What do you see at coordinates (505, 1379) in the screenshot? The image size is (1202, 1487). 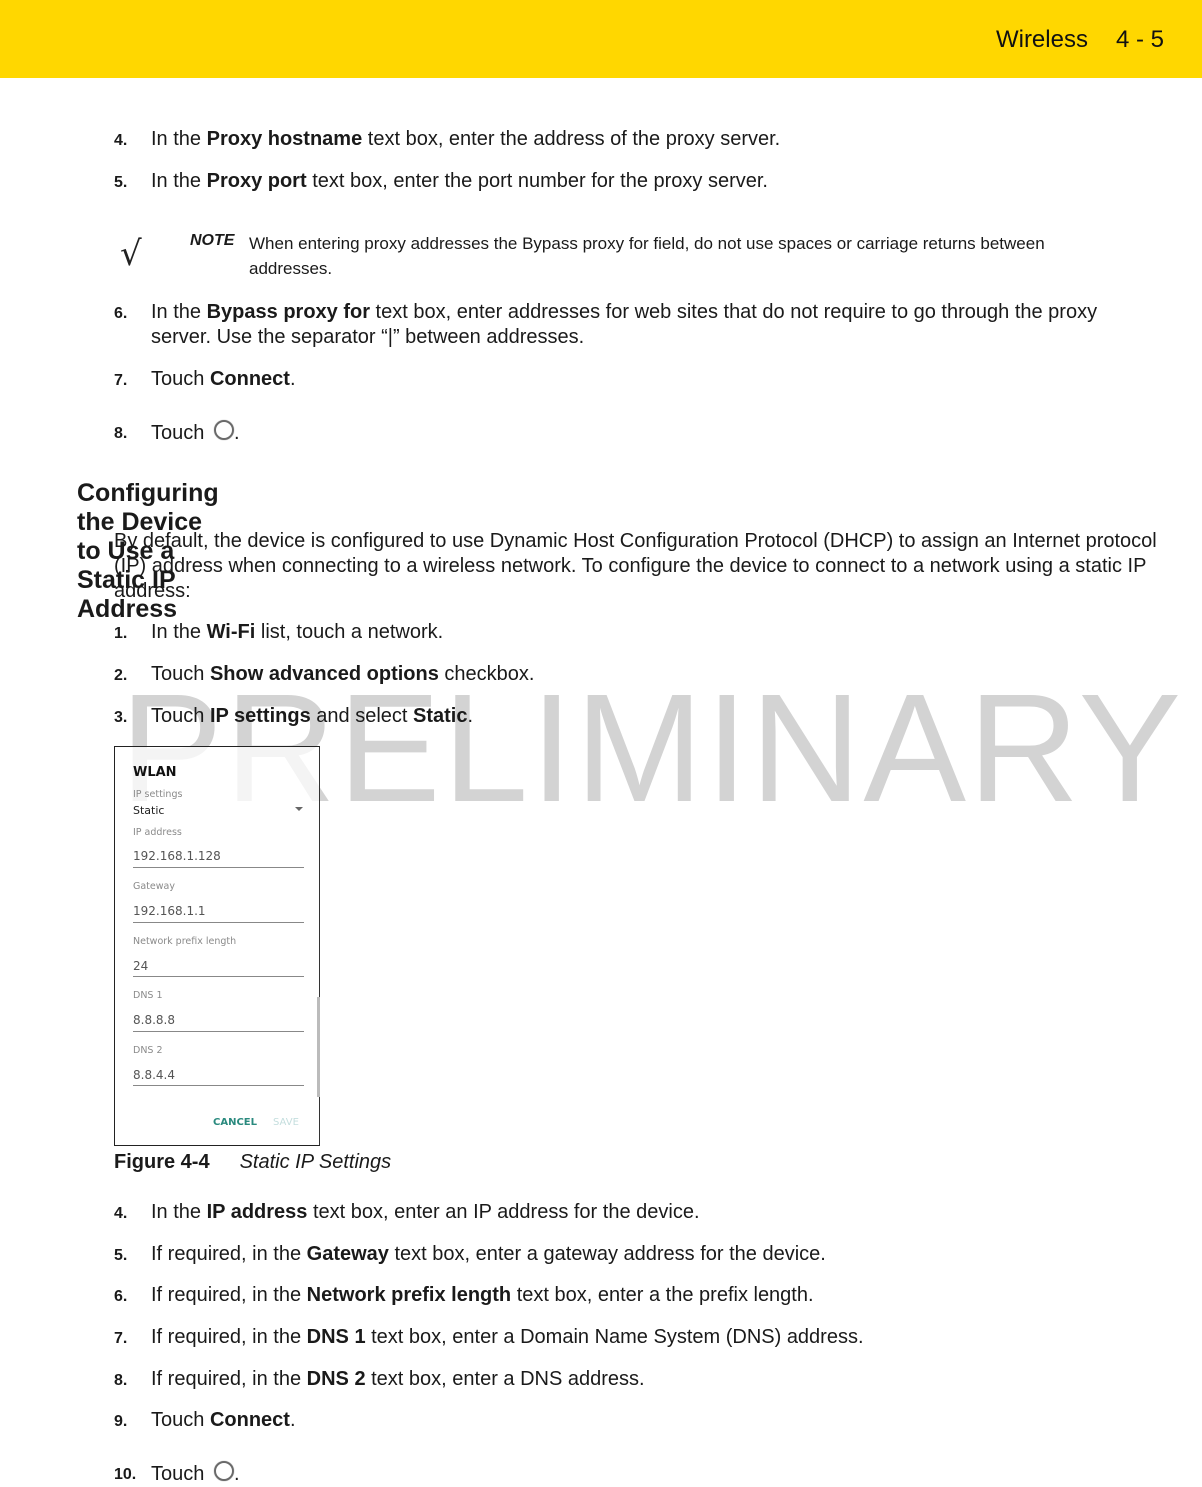 I see `text: text box, enter a DNS address.` at bounding box center [505, 1379].